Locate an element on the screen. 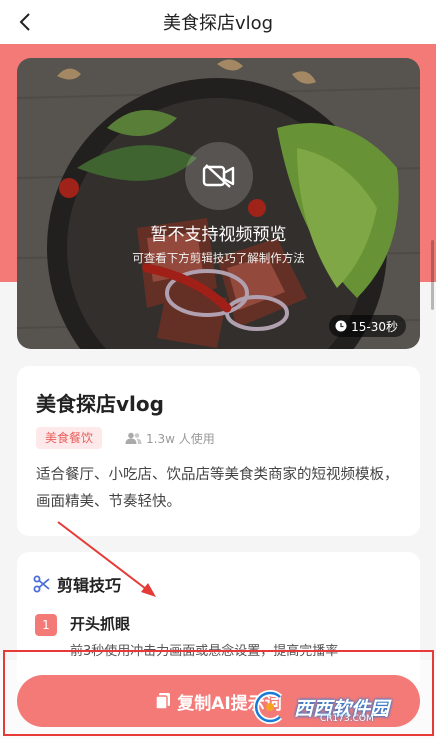  clock-icon is located at coordinates (341, 326).